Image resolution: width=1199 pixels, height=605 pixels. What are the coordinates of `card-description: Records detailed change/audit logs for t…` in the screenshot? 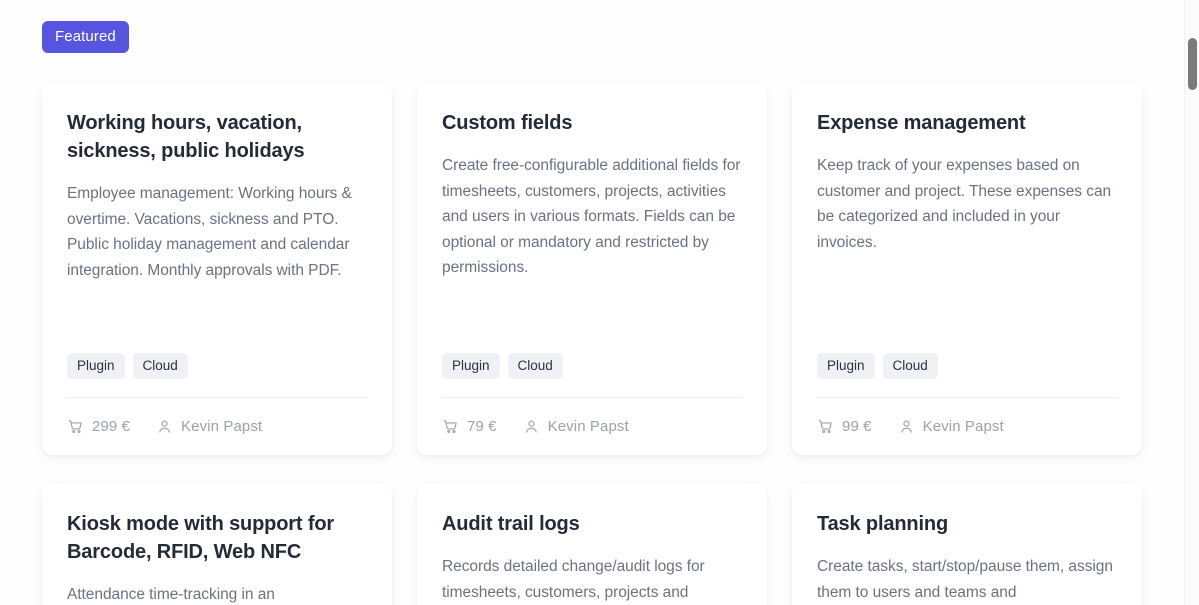 It's located at (573, 579).